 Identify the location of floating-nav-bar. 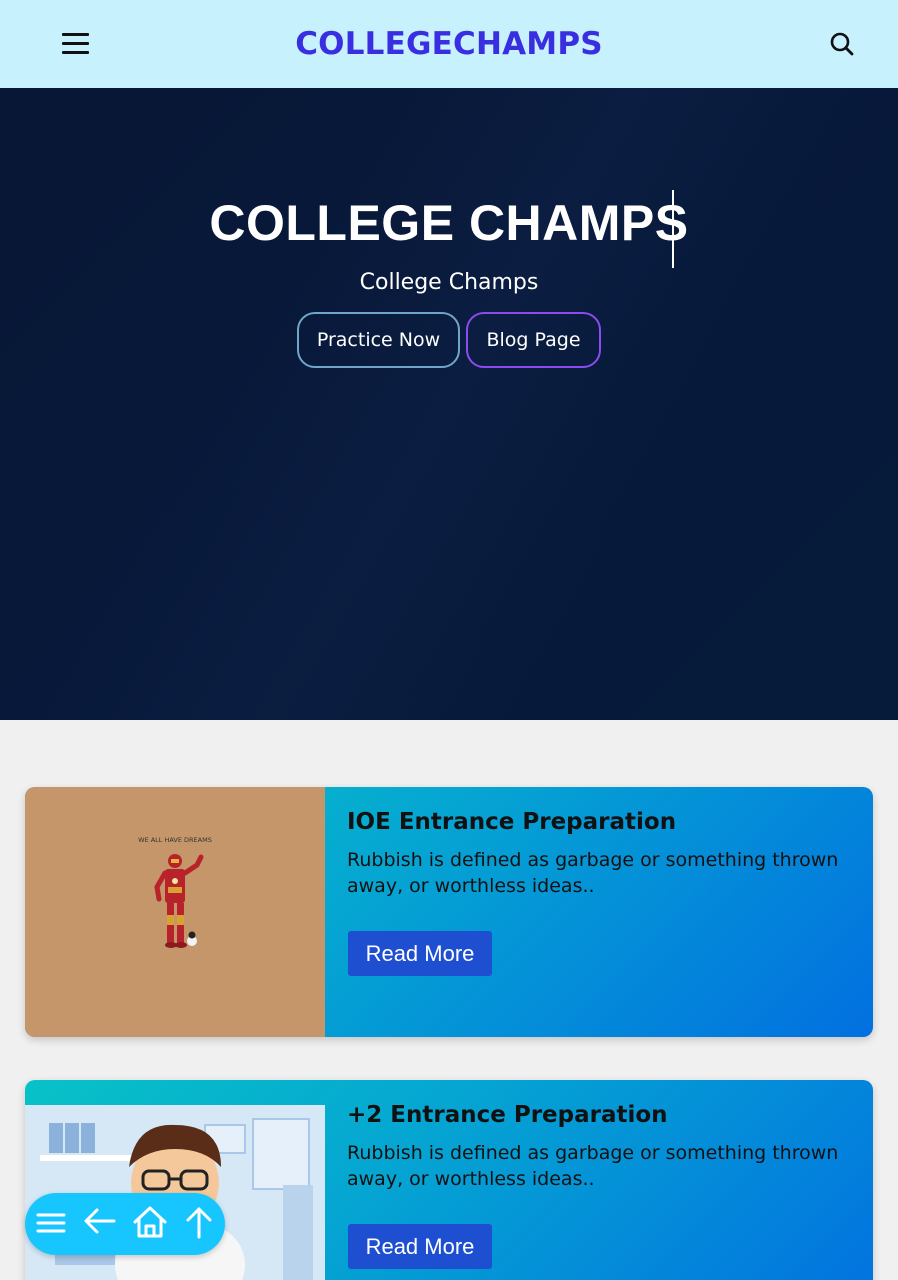
(125, 1224).